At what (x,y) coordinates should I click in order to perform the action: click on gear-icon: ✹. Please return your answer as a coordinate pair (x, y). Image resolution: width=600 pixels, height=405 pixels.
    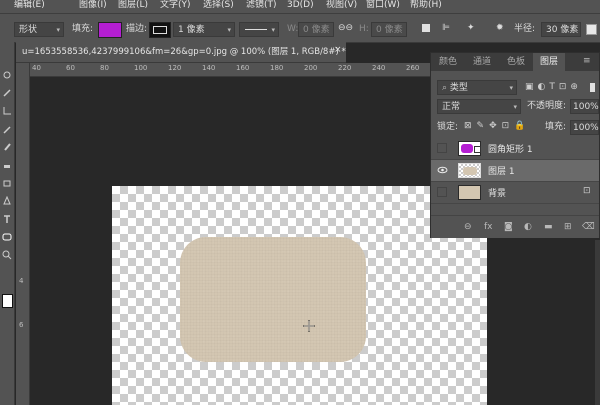
    Looking at the image, I should click on (500, 28).